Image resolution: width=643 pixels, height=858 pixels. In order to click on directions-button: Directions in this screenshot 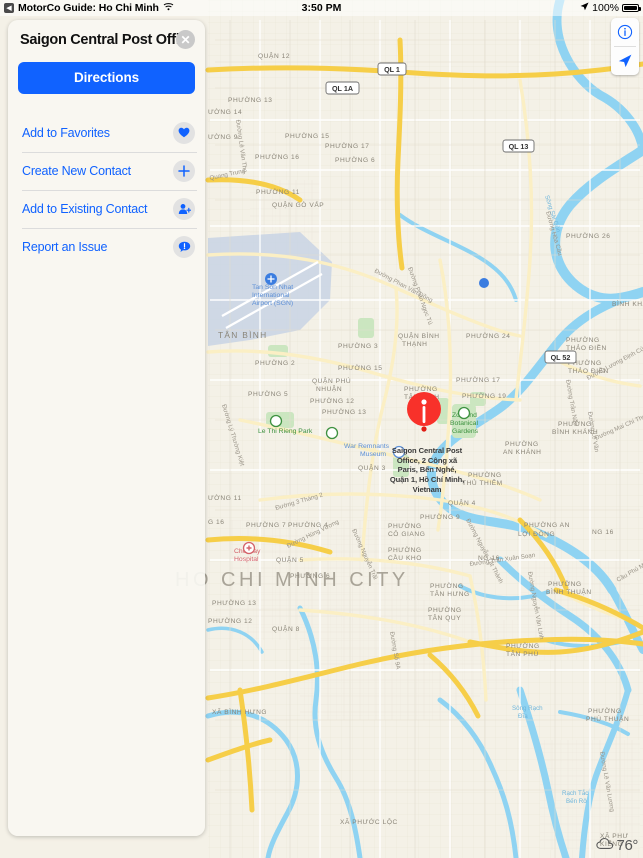, I will do `click(106, 77)`.